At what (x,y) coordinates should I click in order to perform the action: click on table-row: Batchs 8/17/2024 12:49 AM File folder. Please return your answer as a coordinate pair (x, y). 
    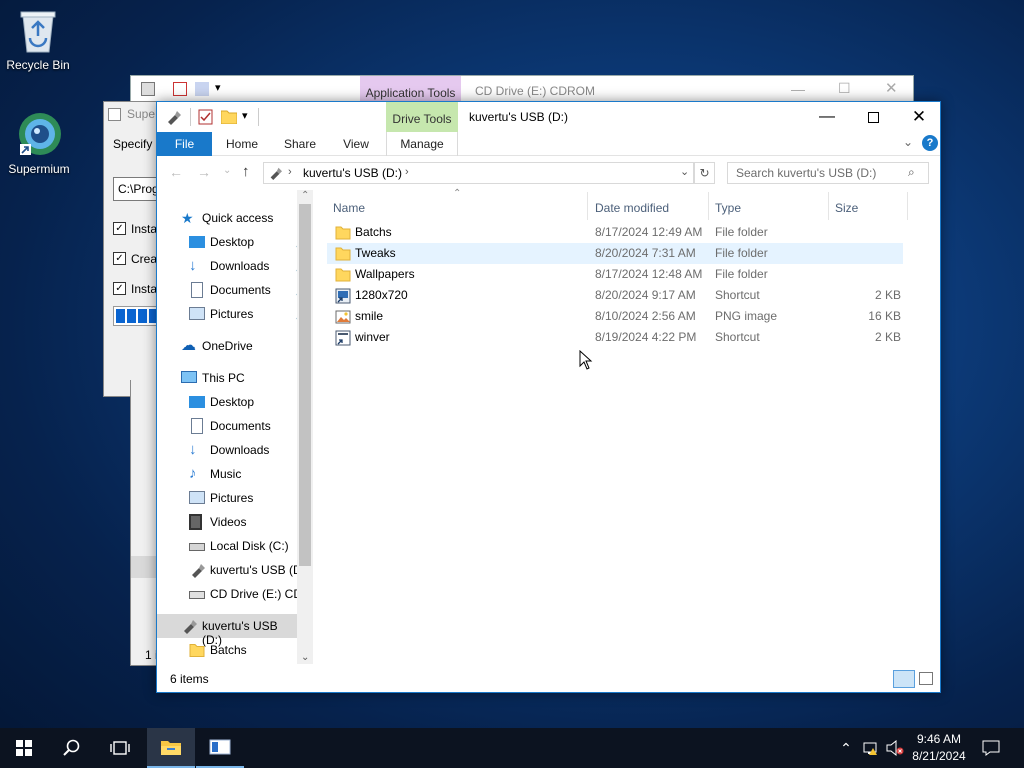
    Looking at the image, I should click on (615, 232).